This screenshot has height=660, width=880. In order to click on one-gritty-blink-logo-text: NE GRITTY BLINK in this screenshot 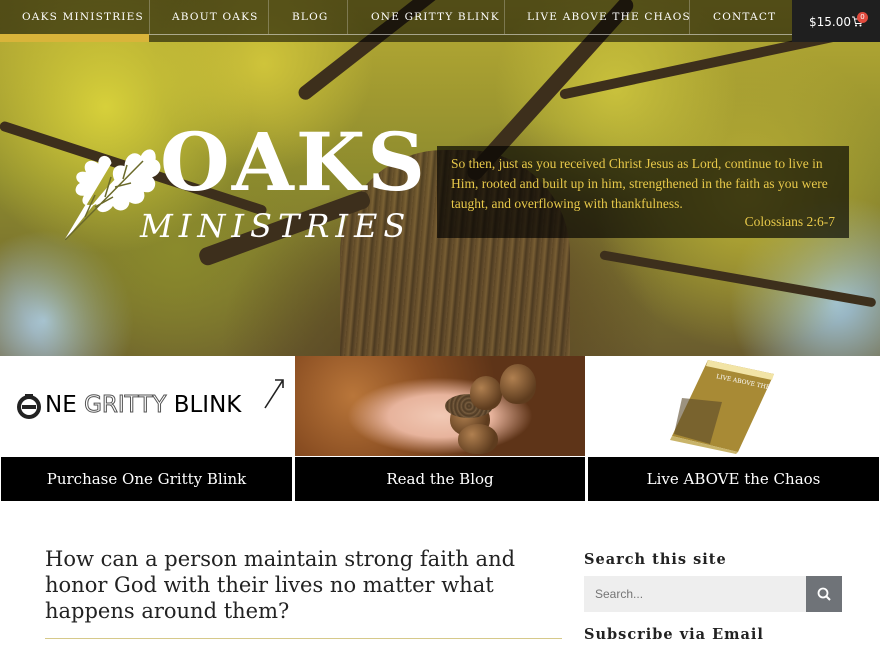, I will do `click(143, 405)`.